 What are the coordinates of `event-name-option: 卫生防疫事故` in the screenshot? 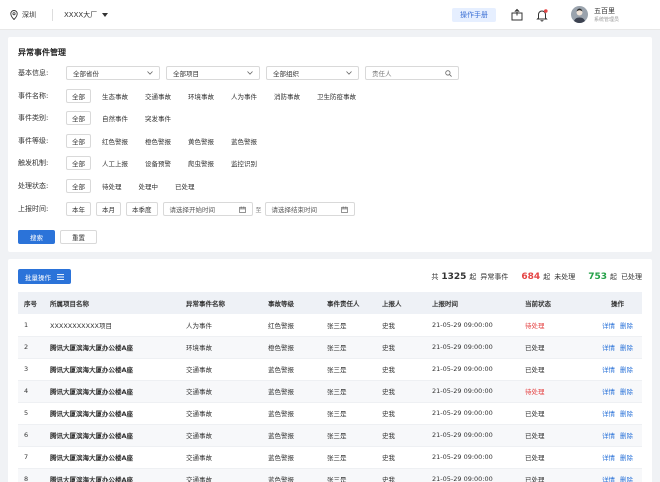 It's located at (336, 96).